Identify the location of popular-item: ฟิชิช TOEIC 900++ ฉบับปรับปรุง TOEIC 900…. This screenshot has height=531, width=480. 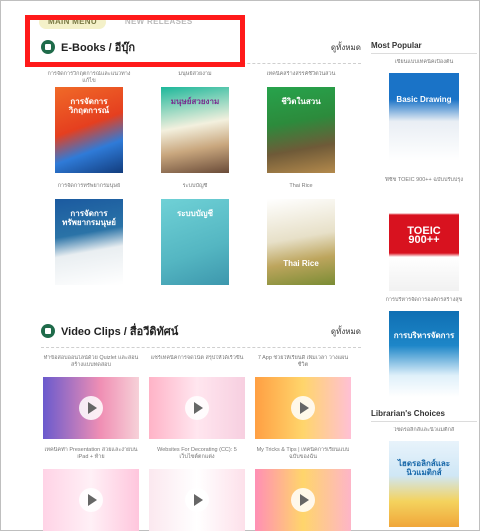
(424, 234).